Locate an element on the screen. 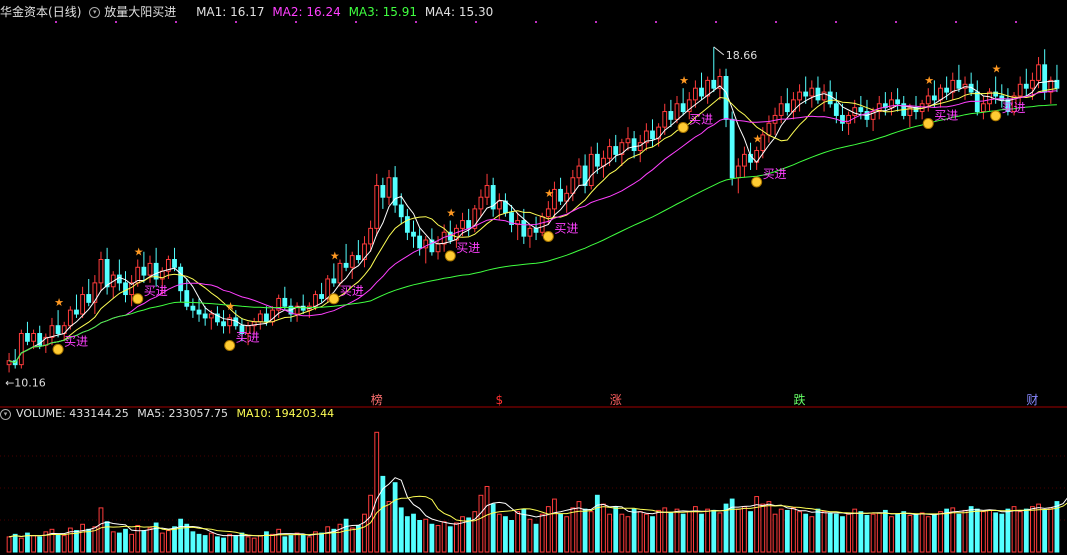  event-marker: 跌 is located at coordinates (800, 399).